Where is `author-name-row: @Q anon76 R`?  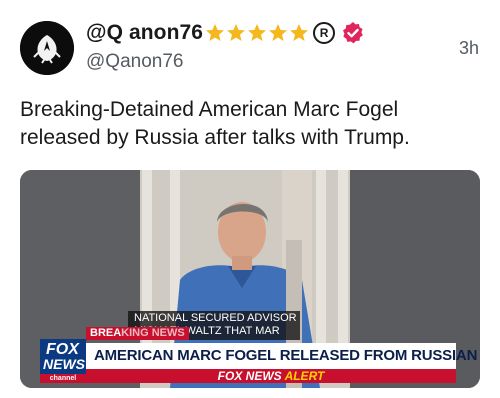 author-name-row: @Q anon76 R is located at coordinates (225, 33).